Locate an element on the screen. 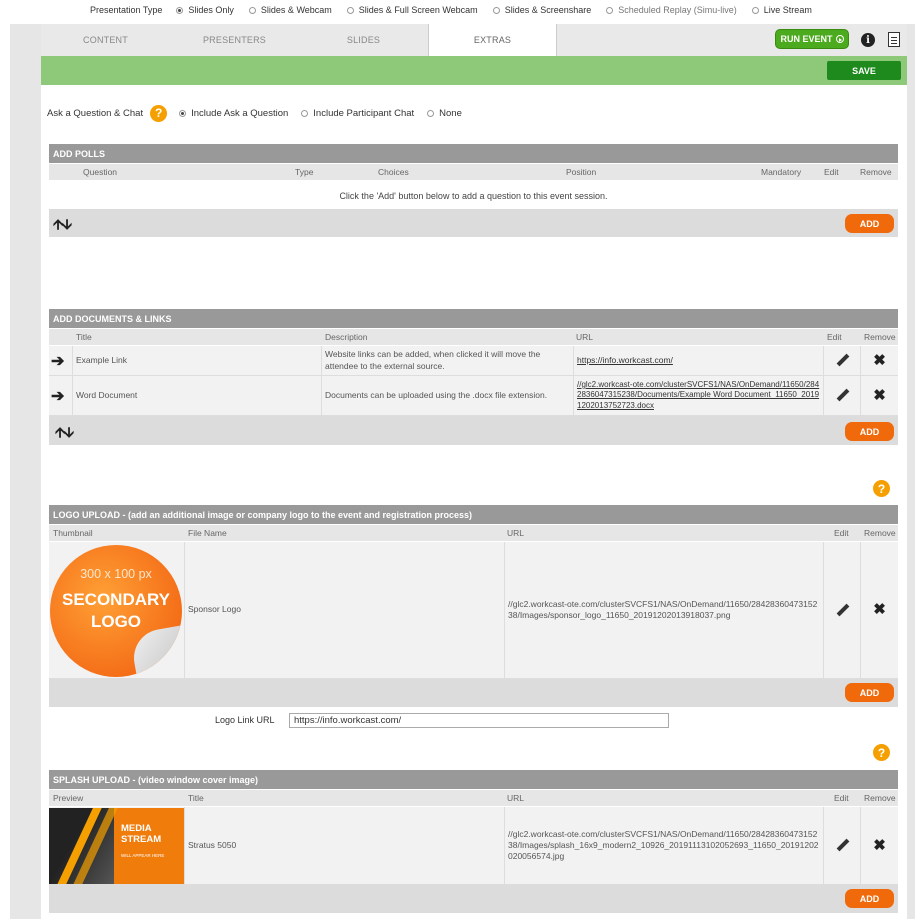 The width and height of the screenshot is (921, 919). play-circle-icon is located at coordinates (839, 39).